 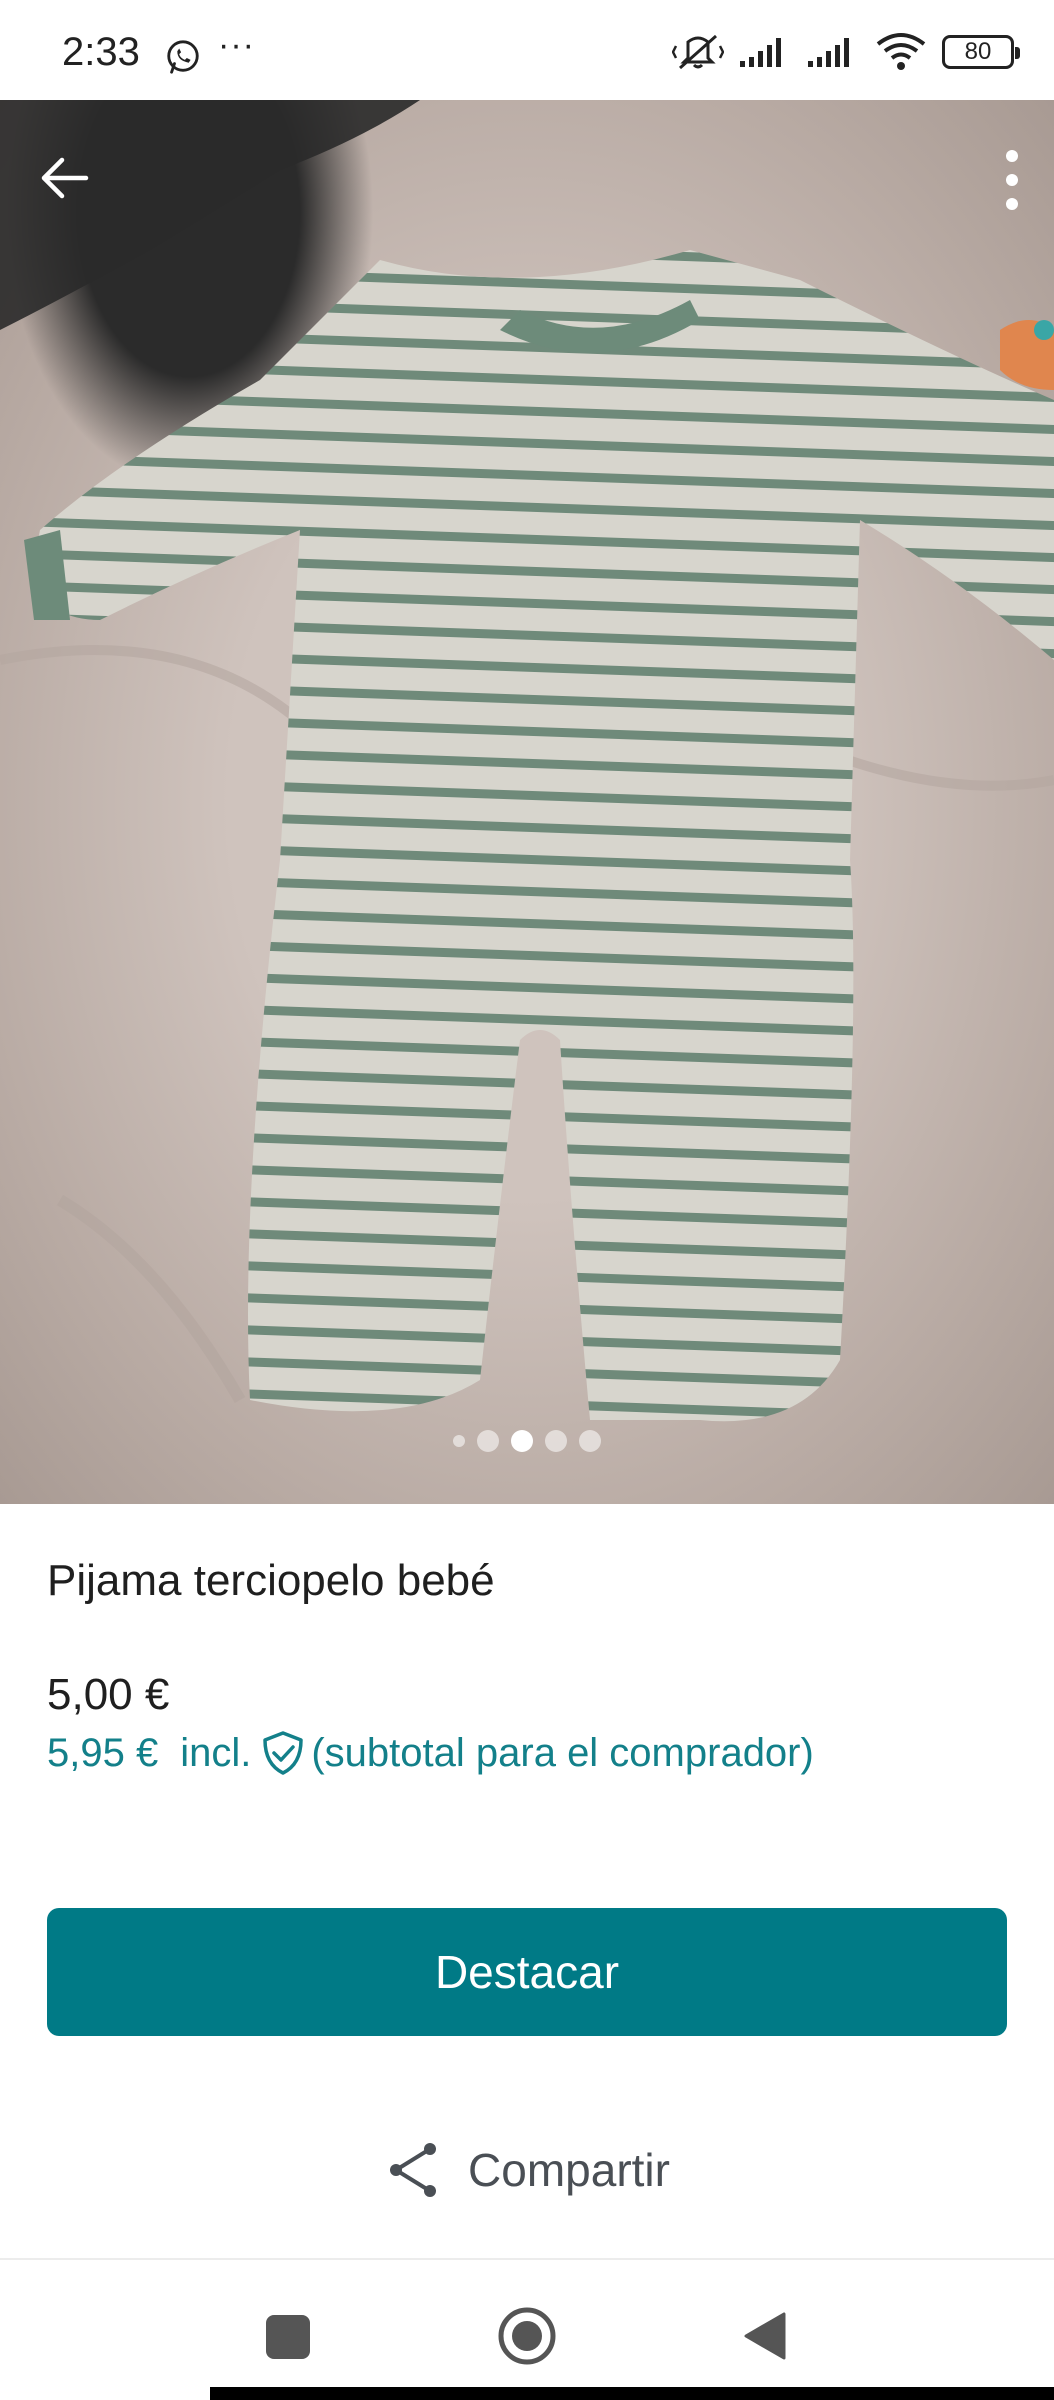 What do you see at coordinates (101, 52) in the screenshot?
I see `status-time: 2:33` at bounding box center [101, 52].